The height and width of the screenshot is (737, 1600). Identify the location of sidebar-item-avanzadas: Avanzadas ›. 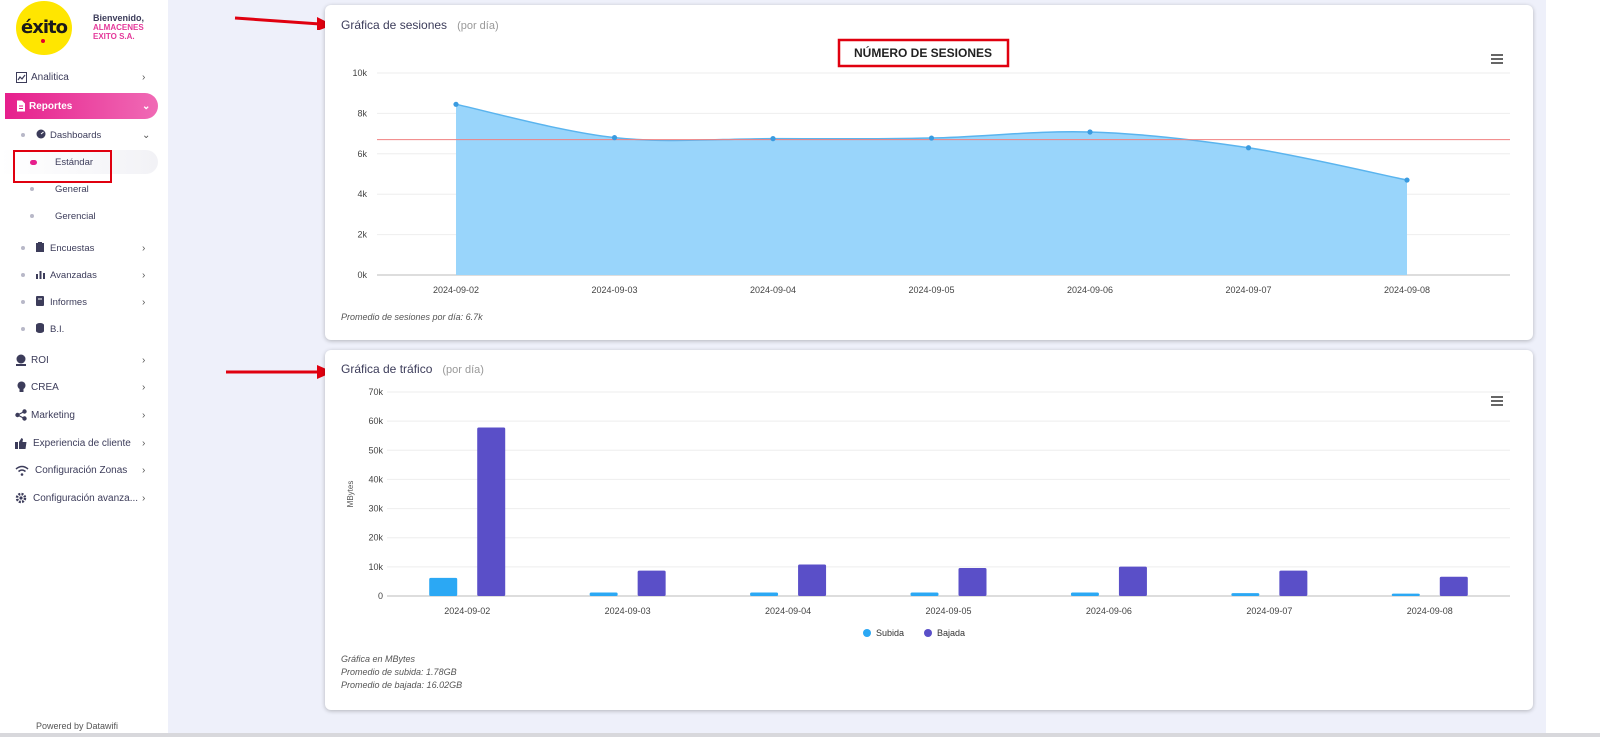
(80, 275).